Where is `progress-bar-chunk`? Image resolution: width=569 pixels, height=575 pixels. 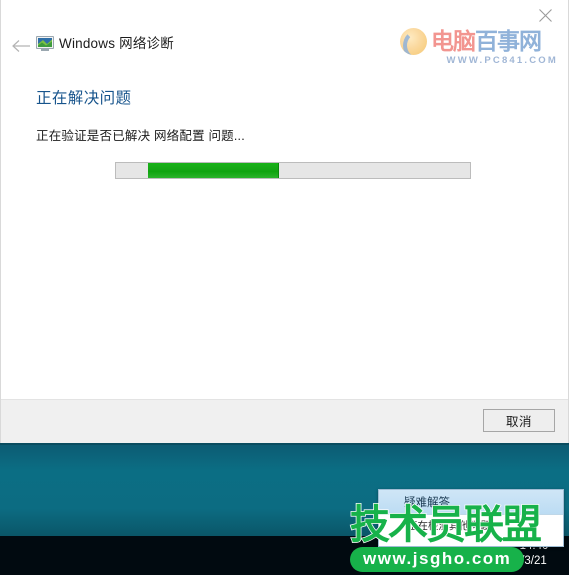 progress-bar-chunk is located at coordinates (213, 170).